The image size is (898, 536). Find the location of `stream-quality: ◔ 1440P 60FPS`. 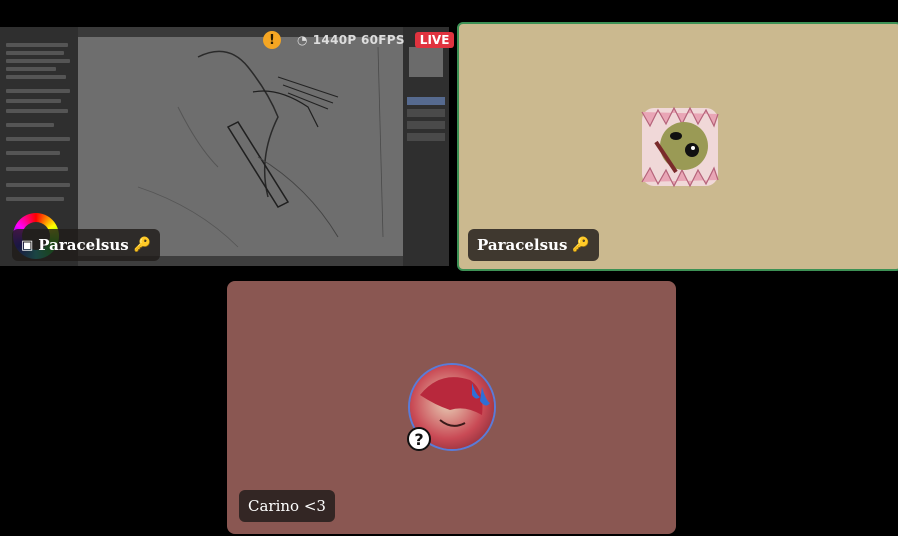

stream-quality: ◔ 1440P 60FPS is located at coordinates (351, 40).